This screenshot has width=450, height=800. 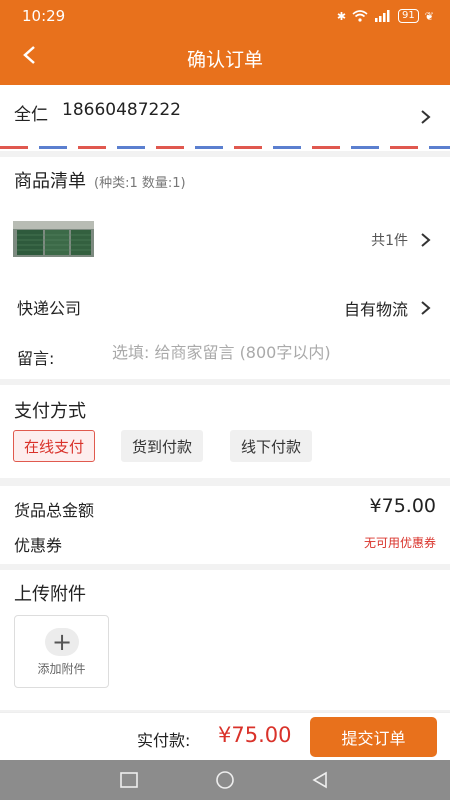 I want to click on recipient-name: 全仁, so click(x=31, y=115).